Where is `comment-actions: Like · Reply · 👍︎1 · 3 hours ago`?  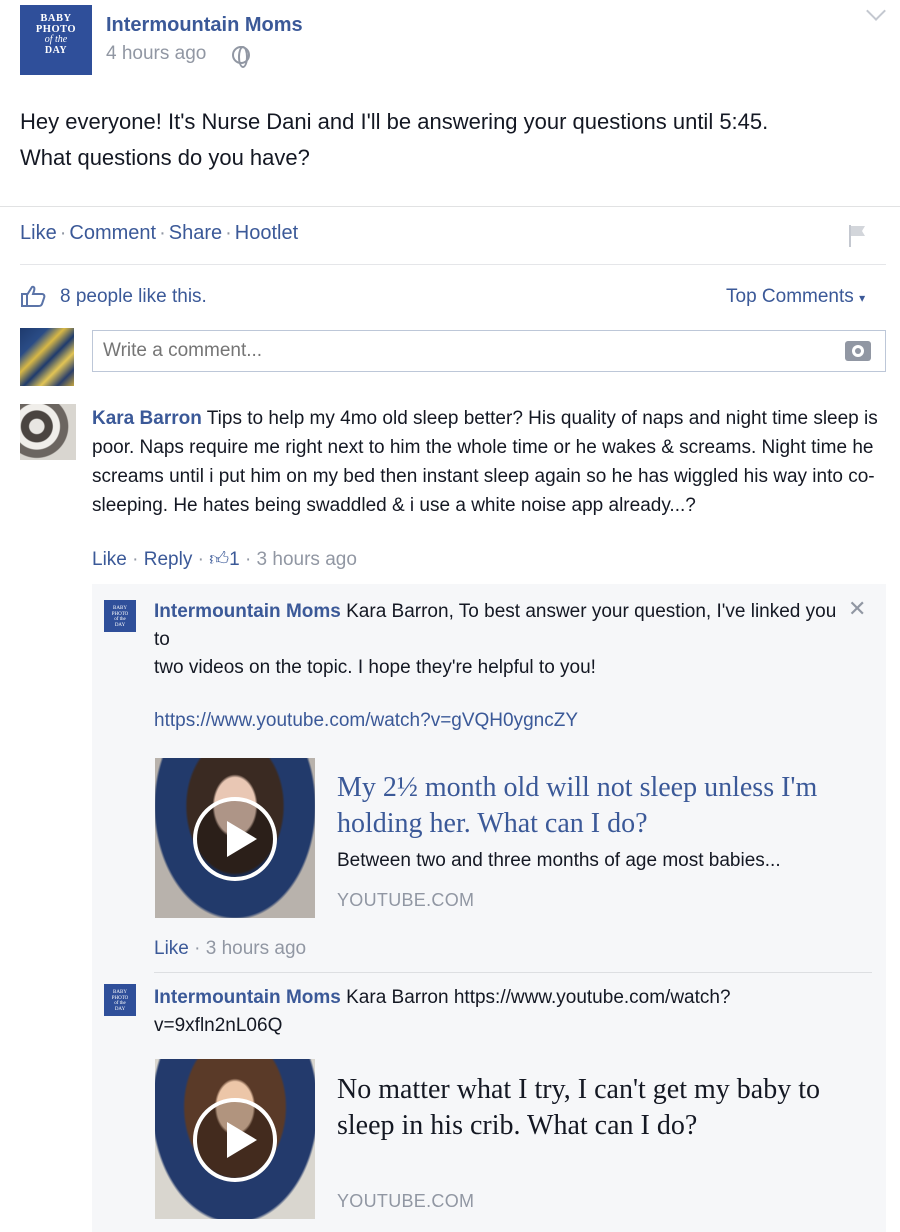 comment-actions: Like · Reply · 👍︎1 · 3 hours ago is located at coordinates (224, 559).